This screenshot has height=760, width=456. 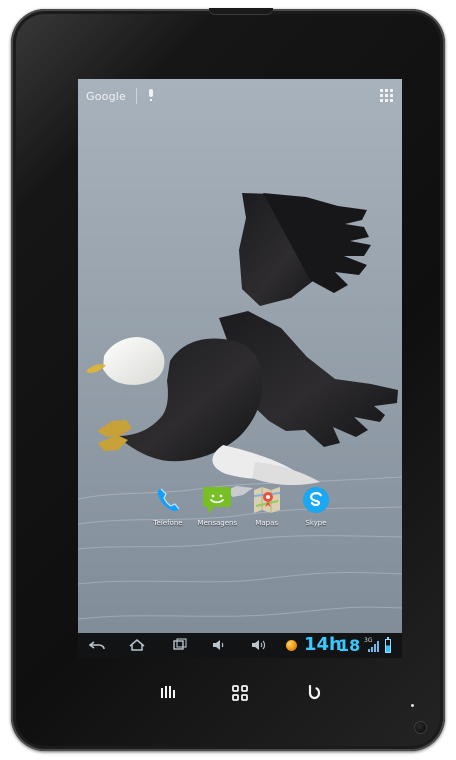 I want to click on microphone-icon, so click(x=151, y=96).